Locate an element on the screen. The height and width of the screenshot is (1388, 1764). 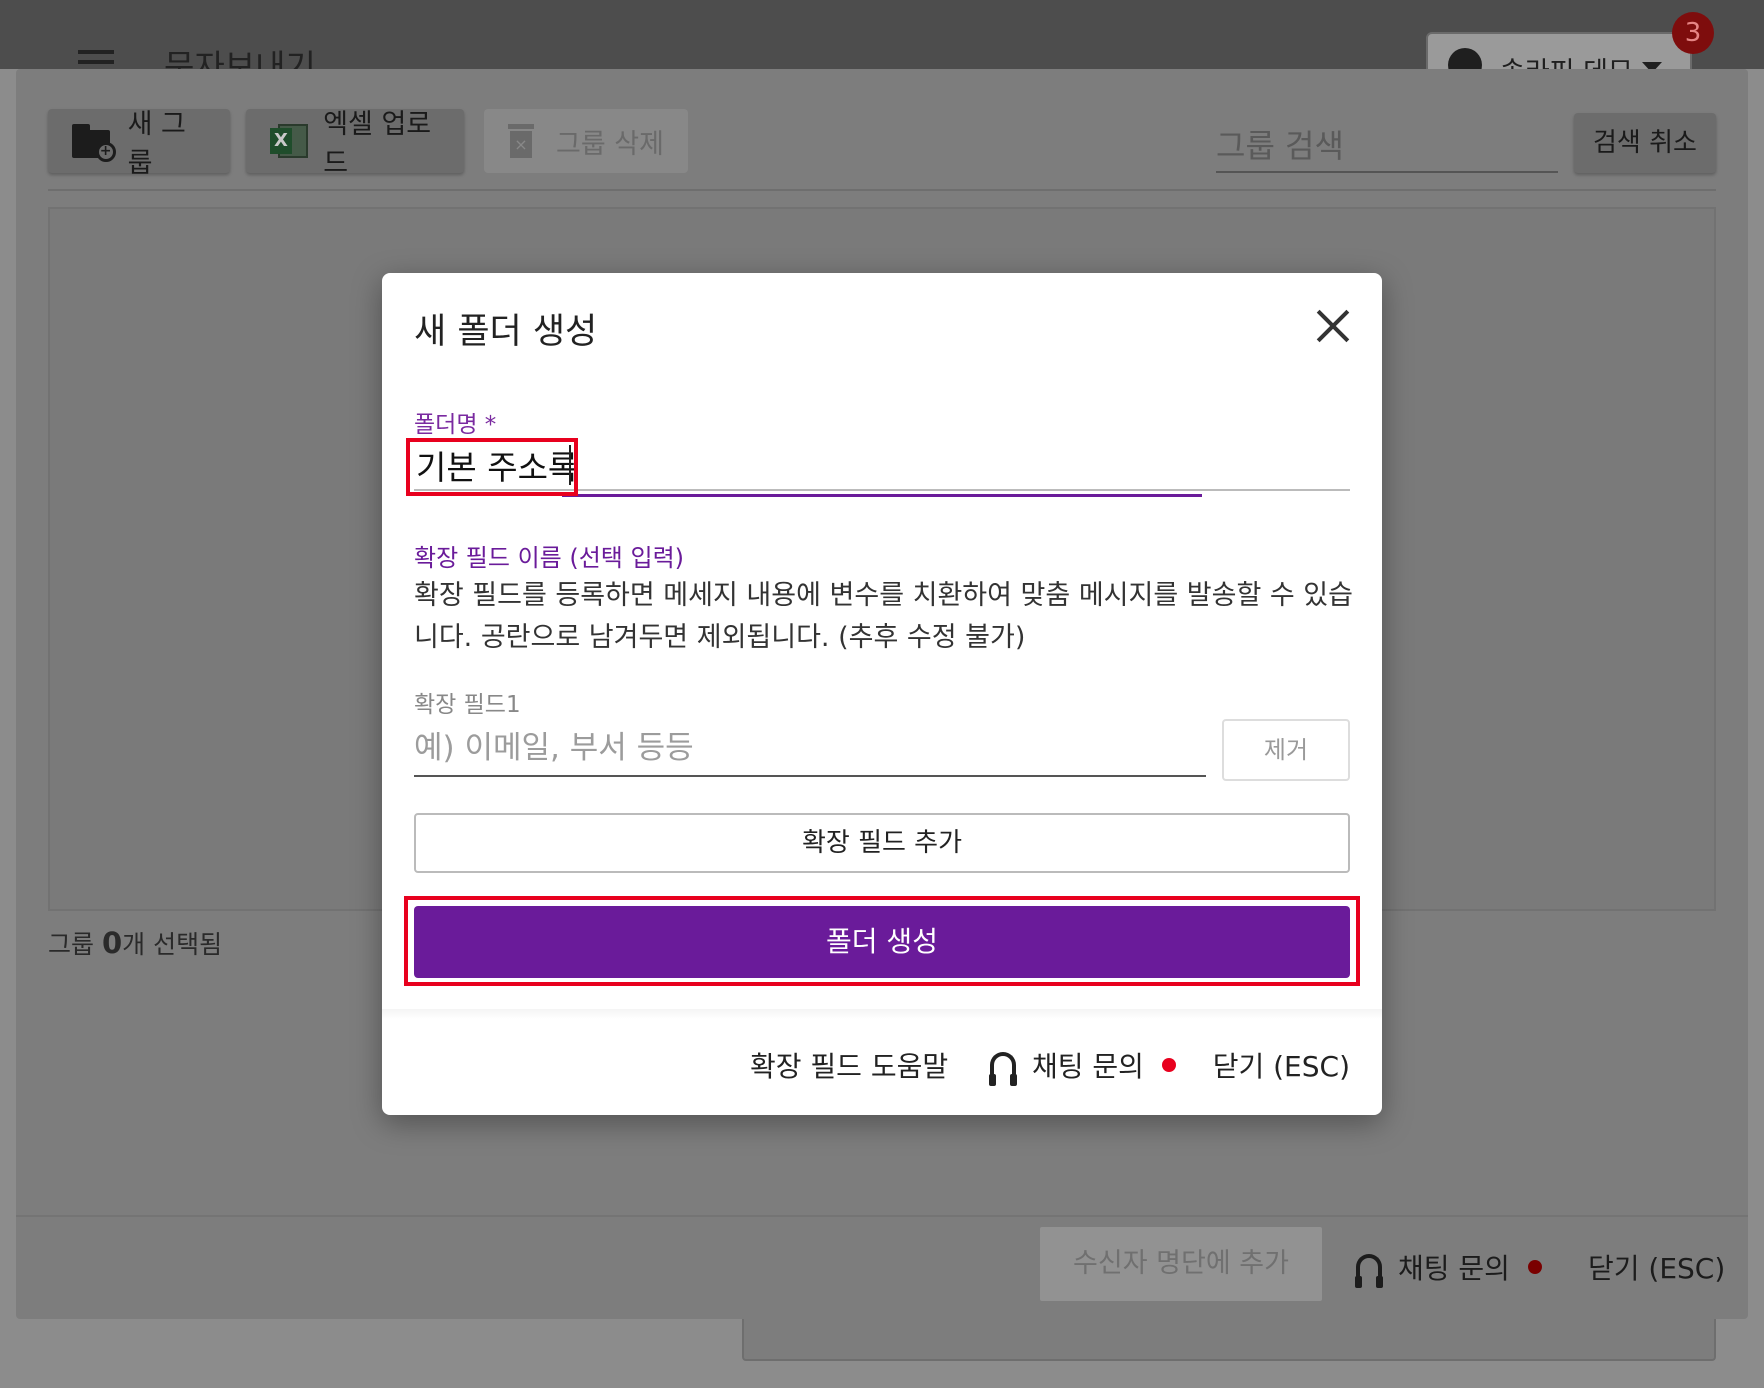
folder-name-label: 폴더명 * is located at coordinates (455, 425).